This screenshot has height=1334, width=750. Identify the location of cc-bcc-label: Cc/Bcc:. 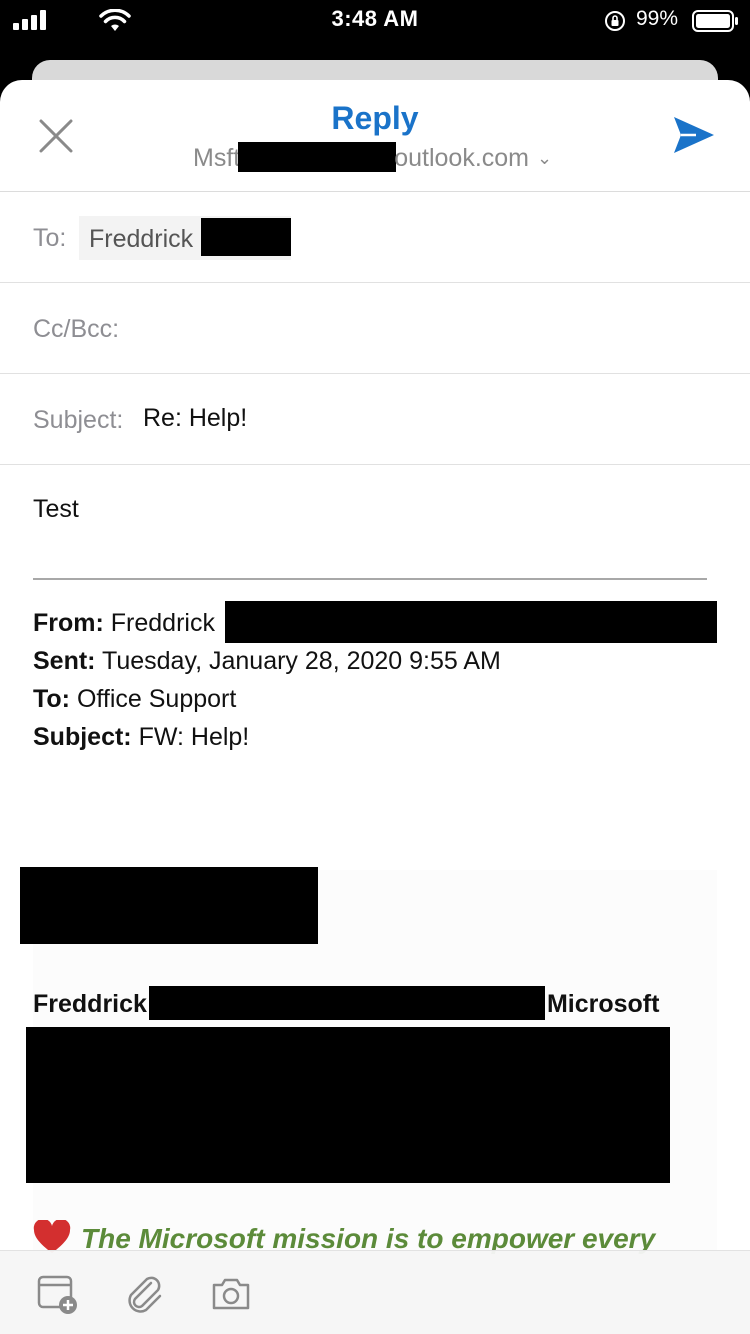
(76, 329).